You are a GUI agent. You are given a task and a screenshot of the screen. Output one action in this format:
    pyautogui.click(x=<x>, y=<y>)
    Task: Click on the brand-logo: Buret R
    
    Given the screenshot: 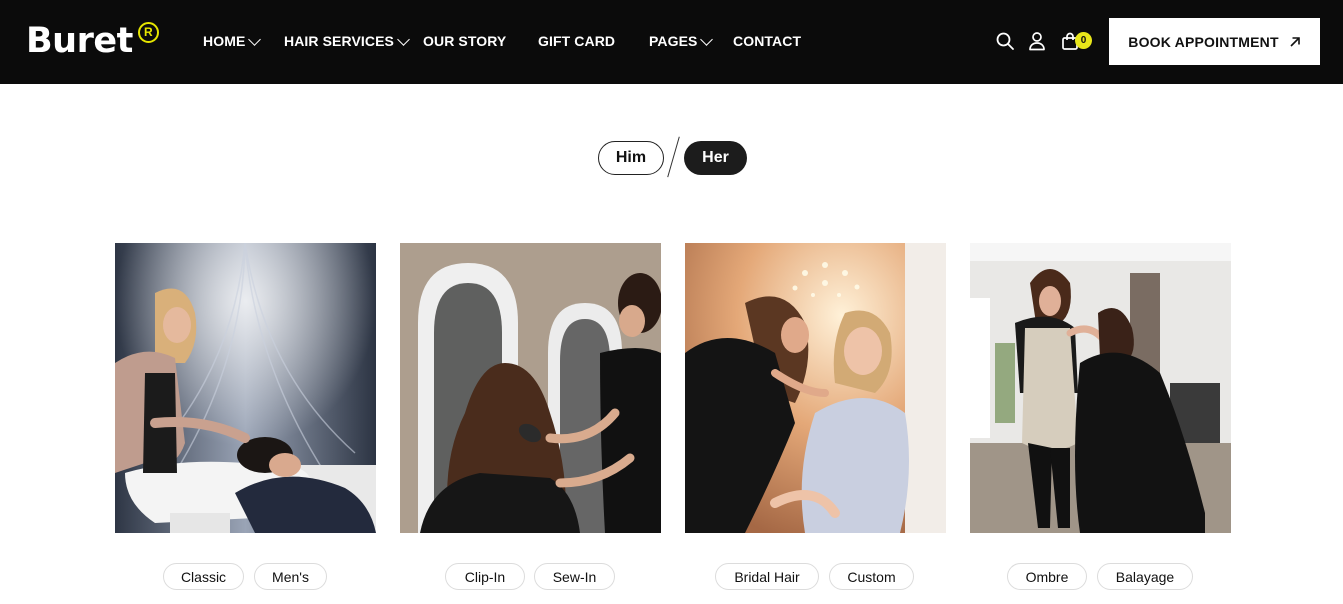 What is the action you would take?
    pyautogui.click(x=92, y=41)
    